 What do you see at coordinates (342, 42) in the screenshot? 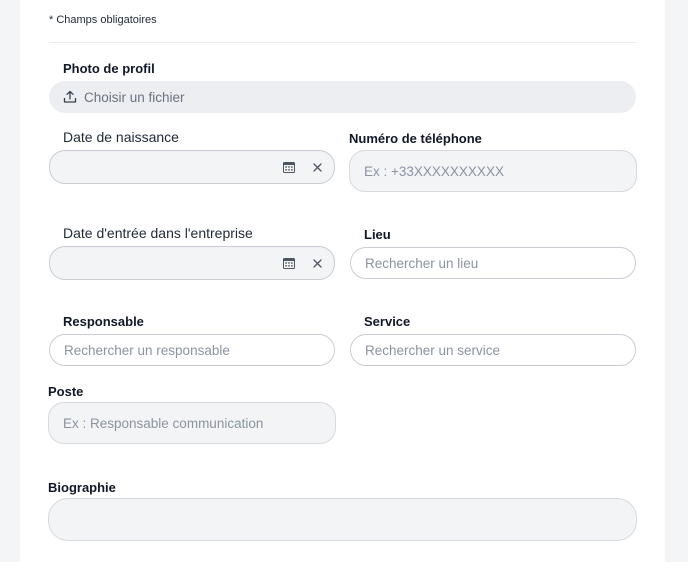
I see `divider` at bounding box center [342, 42].